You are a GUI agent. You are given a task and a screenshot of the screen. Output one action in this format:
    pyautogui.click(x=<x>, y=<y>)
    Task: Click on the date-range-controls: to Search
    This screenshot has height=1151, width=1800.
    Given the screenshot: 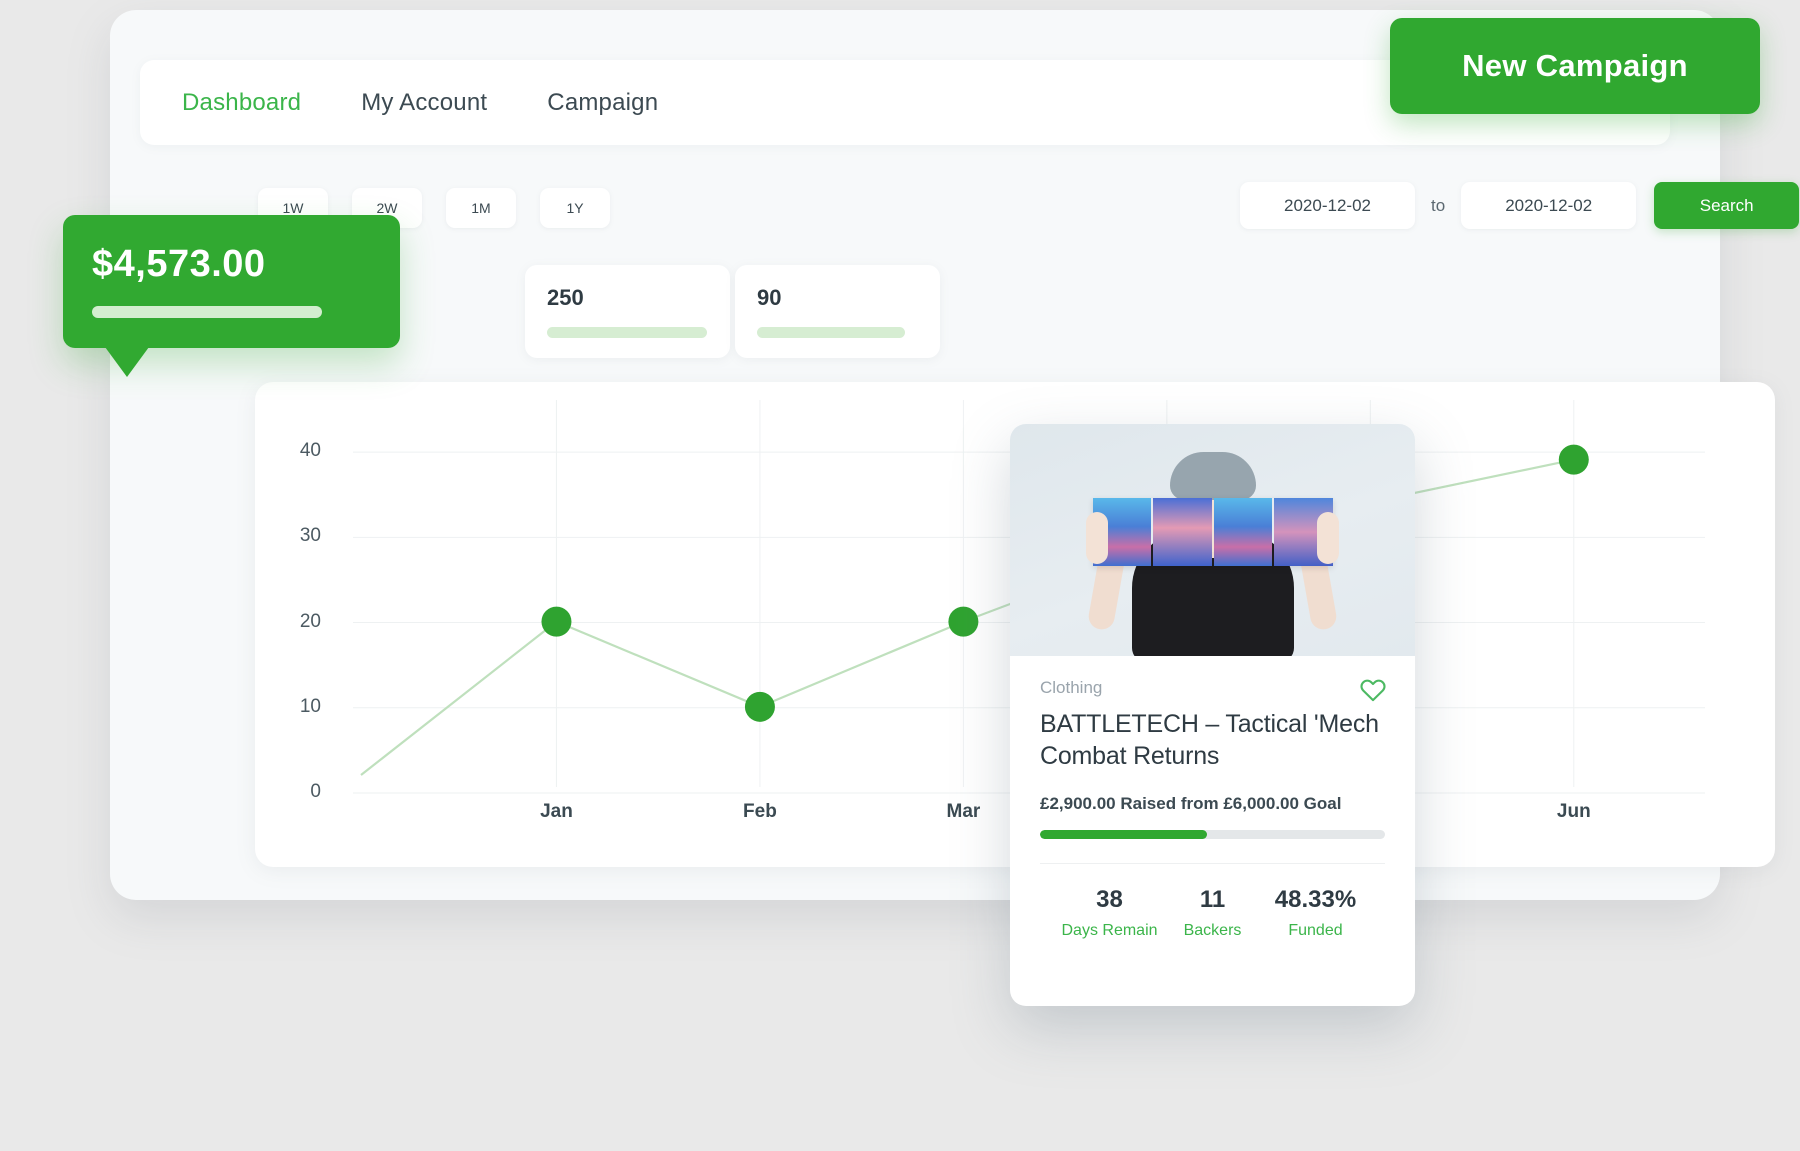 What is the action you would take?
    pyautogui.click(x=1520, y=205)
    